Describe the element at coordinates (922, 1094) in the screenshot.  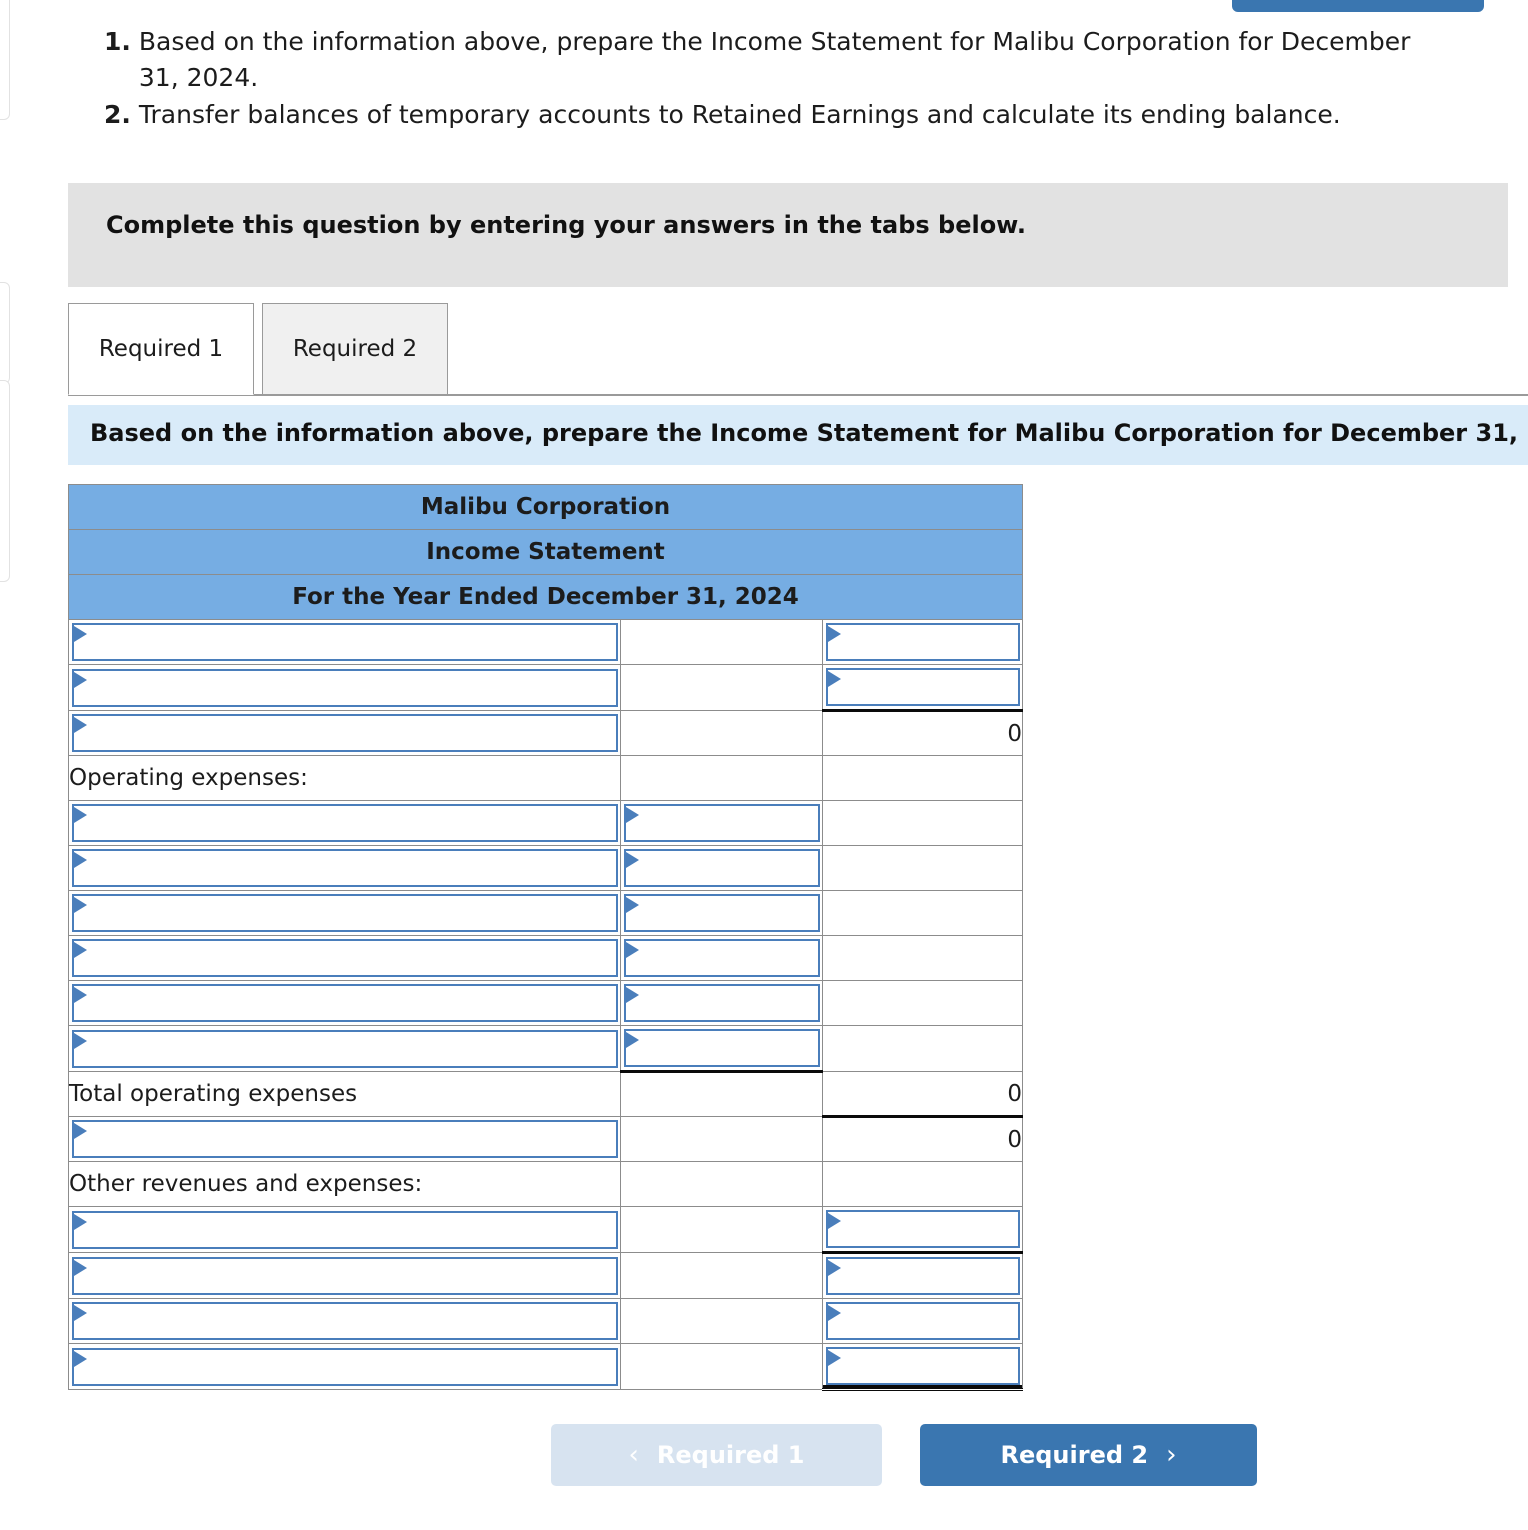
I see `total-operating-expenses-value: 0` at that location.